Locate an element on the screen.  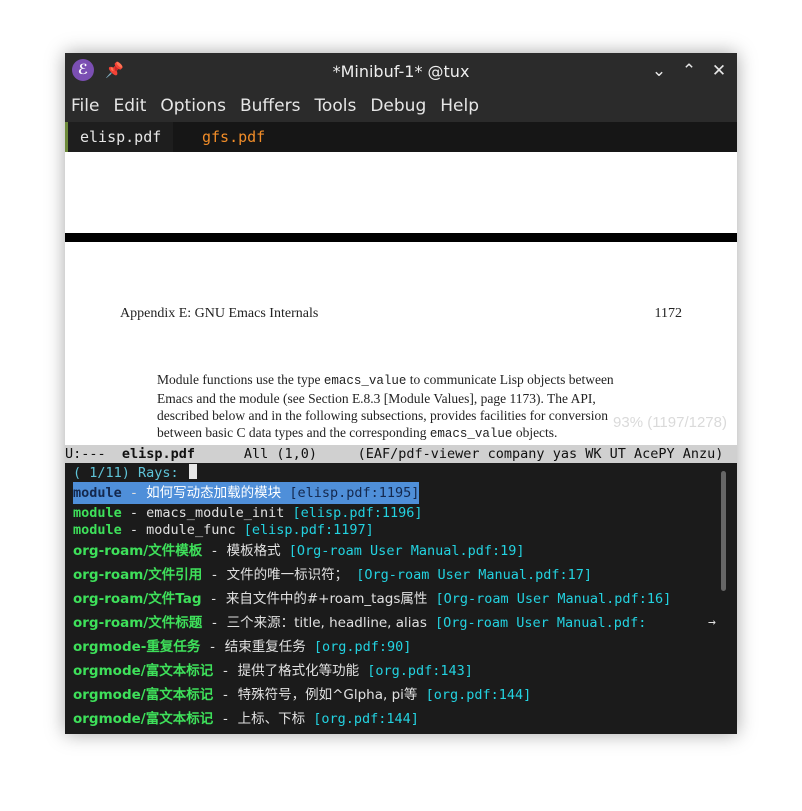
candidate-item: orgmode/富文本标记 - 提供了格式化等功能 [org.pdf:143] is located at coordinates (273, 671).